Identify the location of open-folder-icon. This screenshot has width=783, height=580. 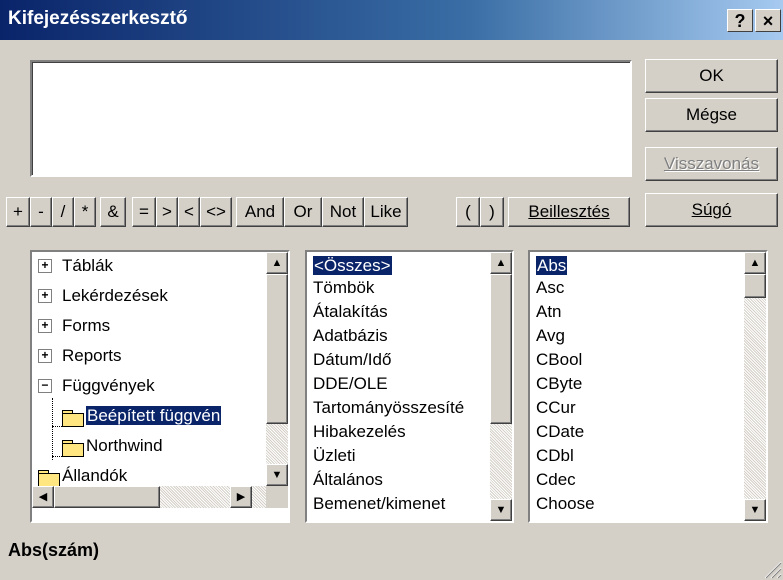
(73, 418).